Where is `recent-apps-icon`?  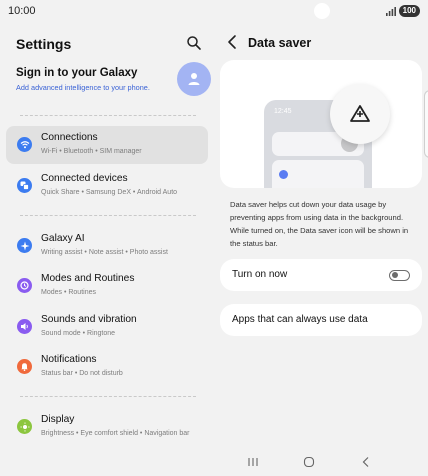
recent-apps-icon is located at coordinates (253, 462).